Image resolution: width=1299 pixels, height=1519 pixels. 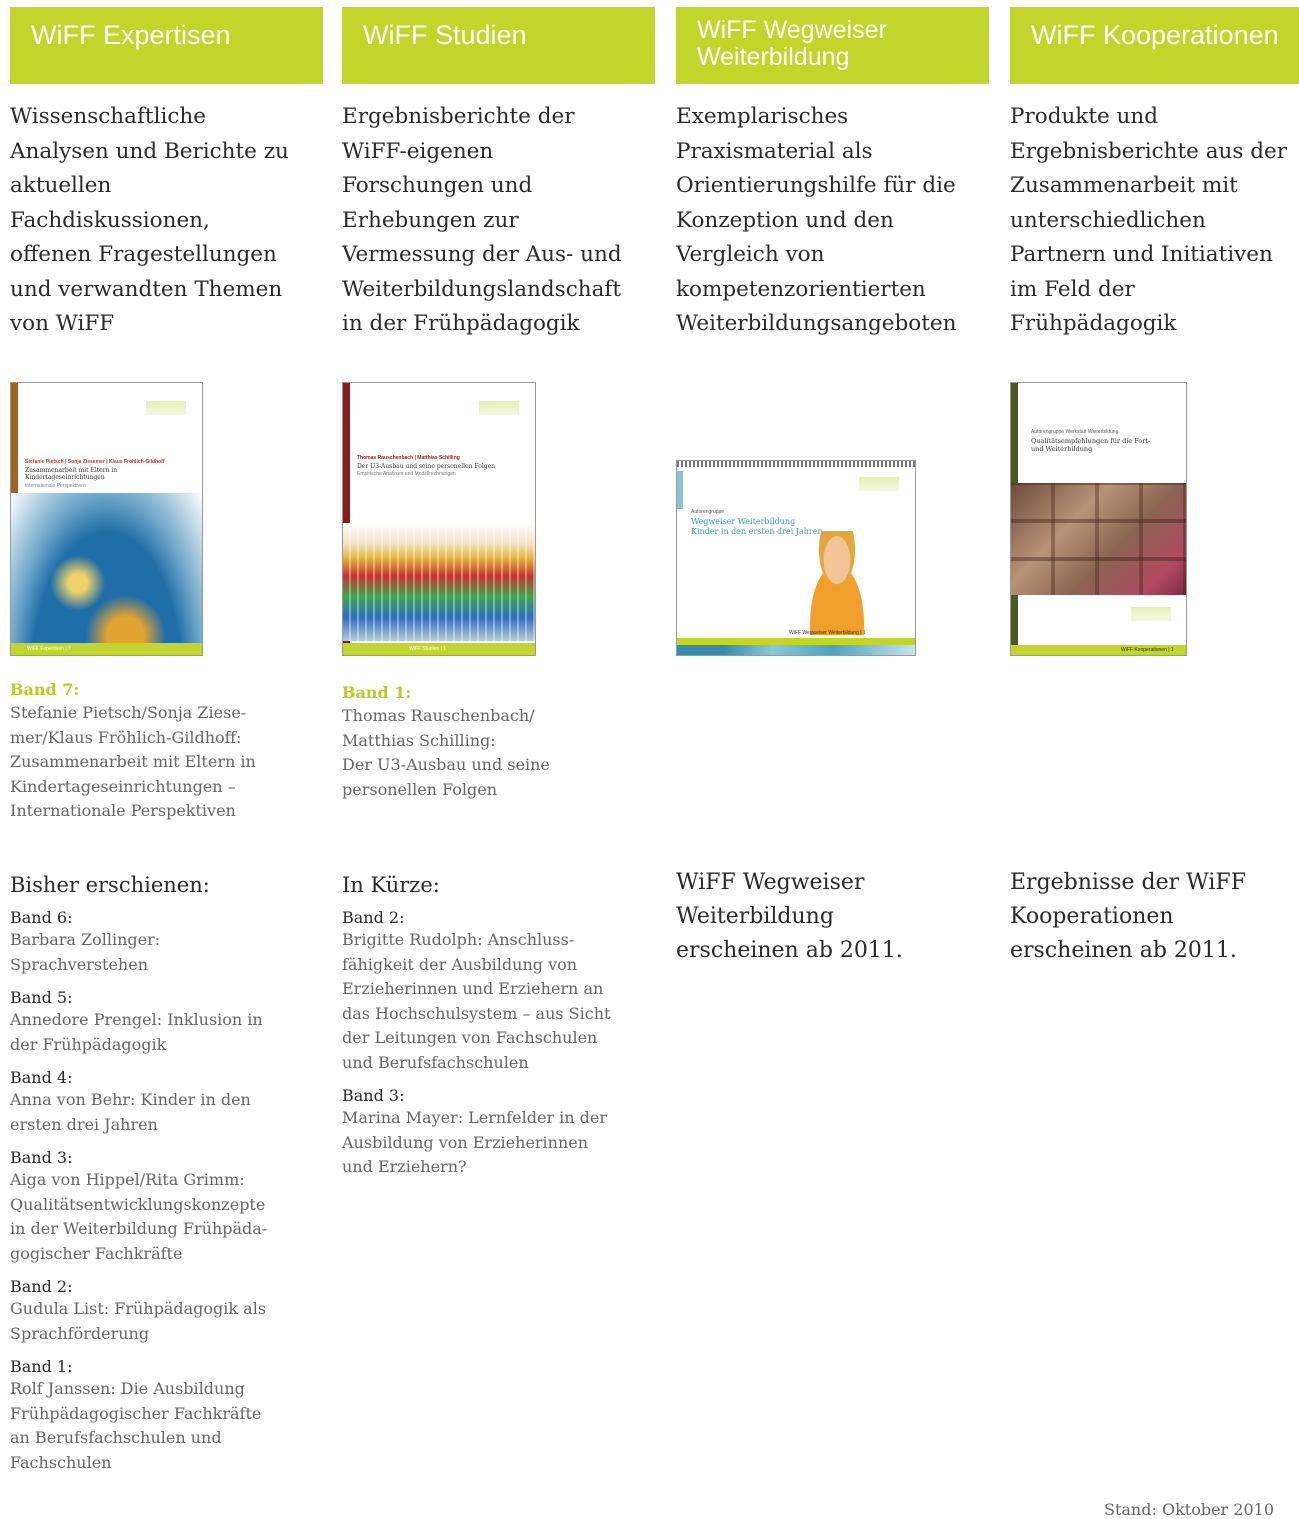 What do you see at coordinates (136, 1019) in the screenshot?
I see `list-line: Annedore Prengel: Inklusion in` at bounding box center [136, 1019].